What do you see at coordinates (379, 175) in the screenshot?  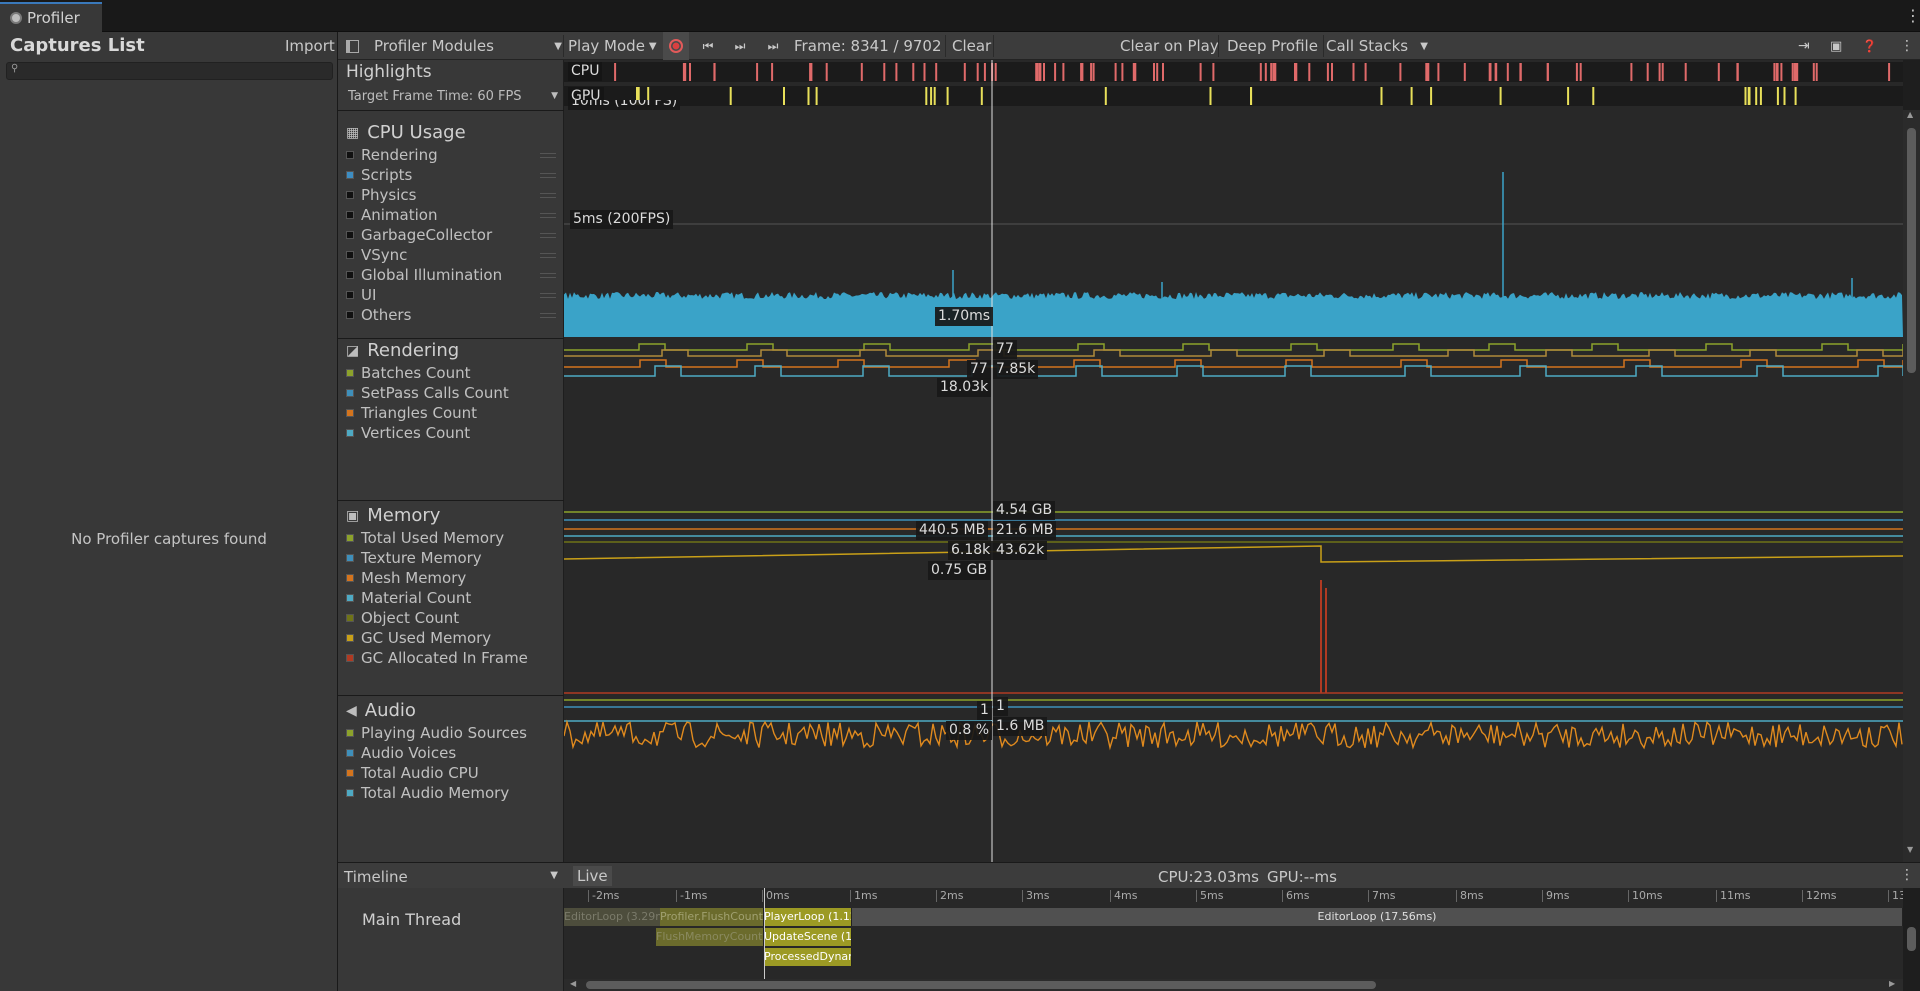 I see `legend-item: Scripts` at bounding box center [379, 175].